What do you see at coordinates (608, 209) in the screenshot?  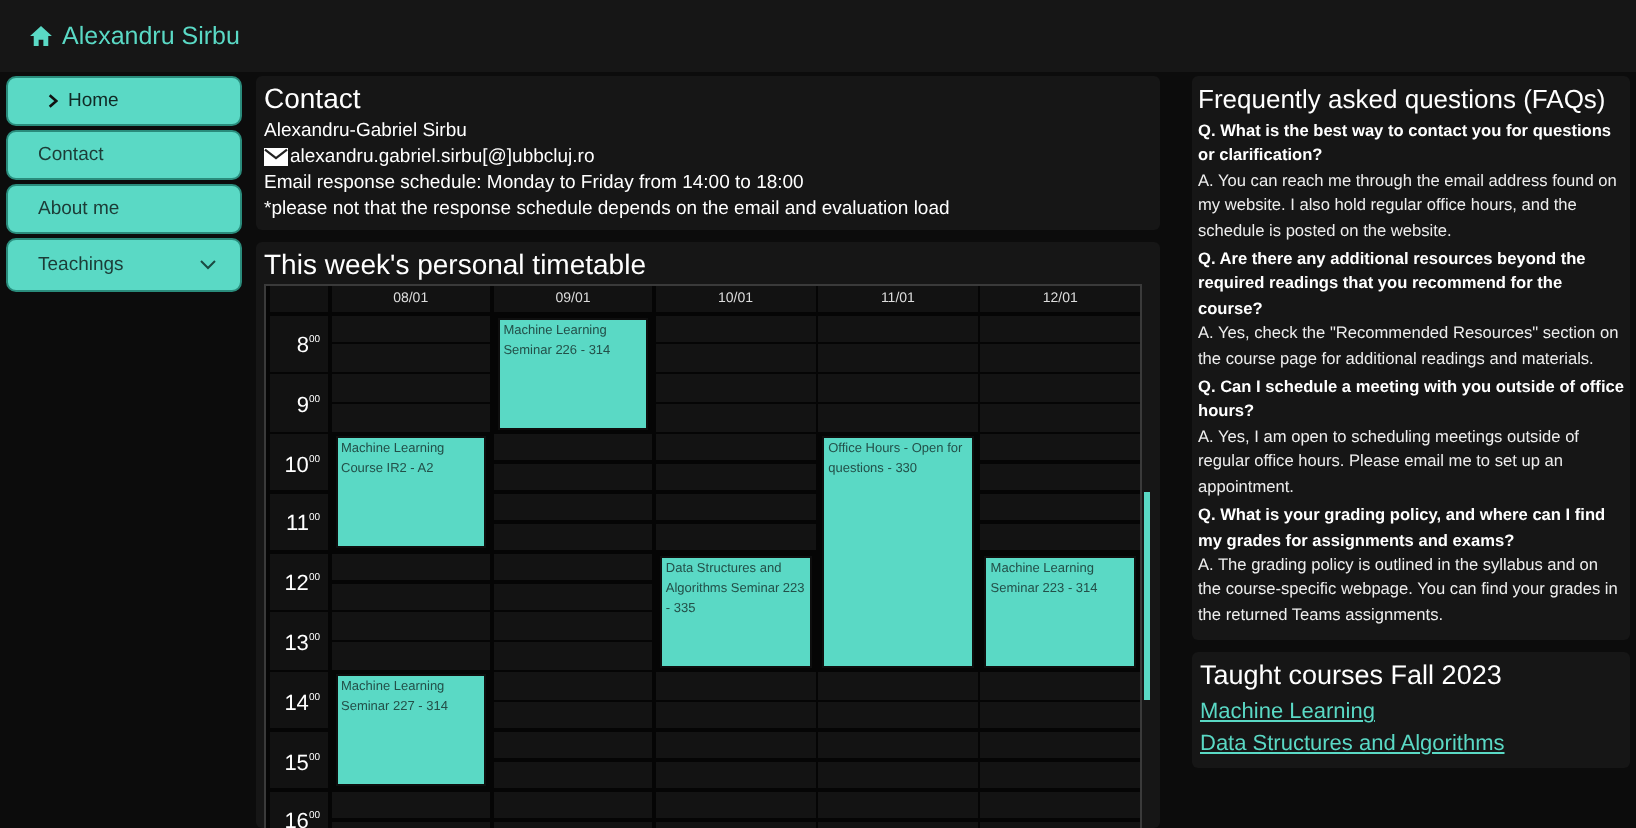 I see `schedule-note: *please not that the response schedule depends on the email and evaluation load` at bounding box center [608, 209].